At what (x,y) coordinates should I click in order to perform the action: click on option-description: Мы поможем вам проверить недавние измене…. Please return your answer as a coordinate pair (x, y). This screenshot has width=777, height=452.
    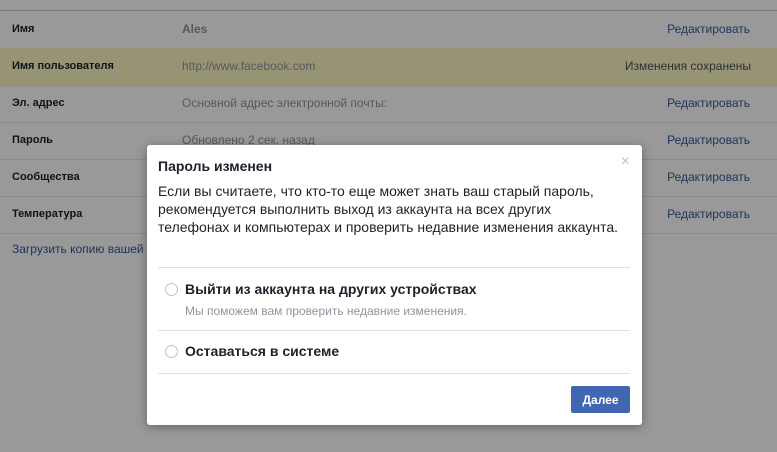
    Looking at the image, I should click on (326, 311).